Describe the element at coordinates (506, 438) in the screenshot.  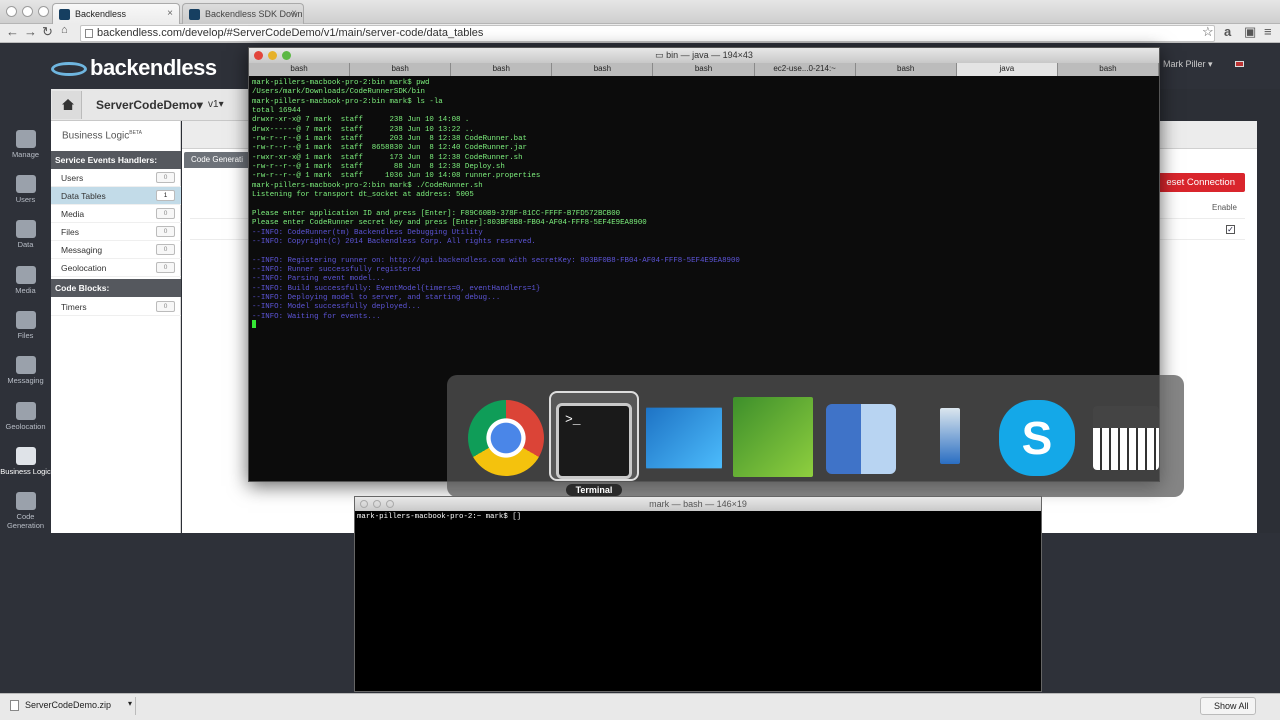
I see `chrome-icon` at that location.